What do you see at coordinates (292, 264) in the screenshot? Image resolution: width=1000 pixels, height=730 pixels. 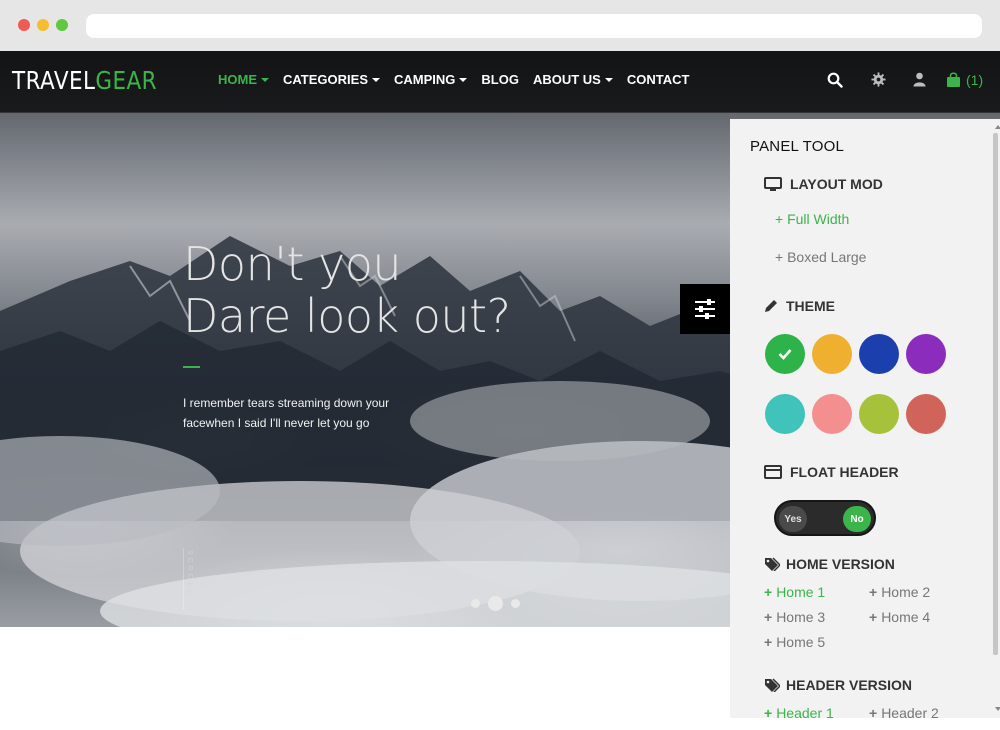 I see `hero-headline-line-1: Don't you` at bounding box center [292, 264].